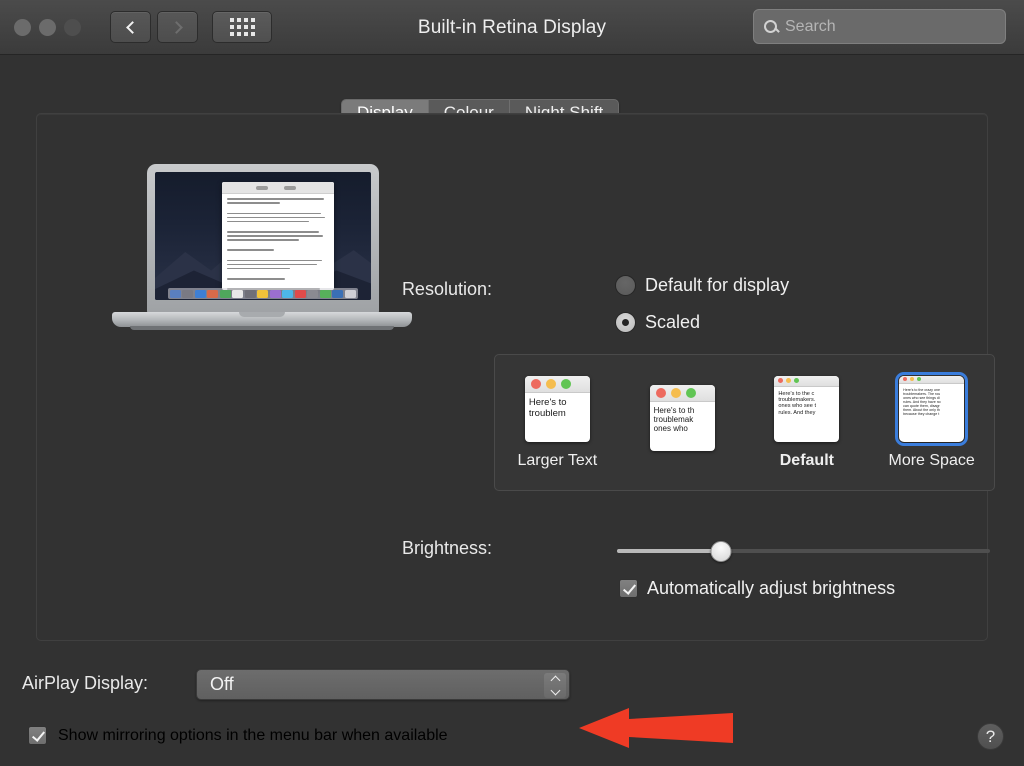 The width and height of the screenshot is (1024, 766). Describe the element at coordinates (154, 27) in the screenshot. I see `navigation-buttons` at that location.